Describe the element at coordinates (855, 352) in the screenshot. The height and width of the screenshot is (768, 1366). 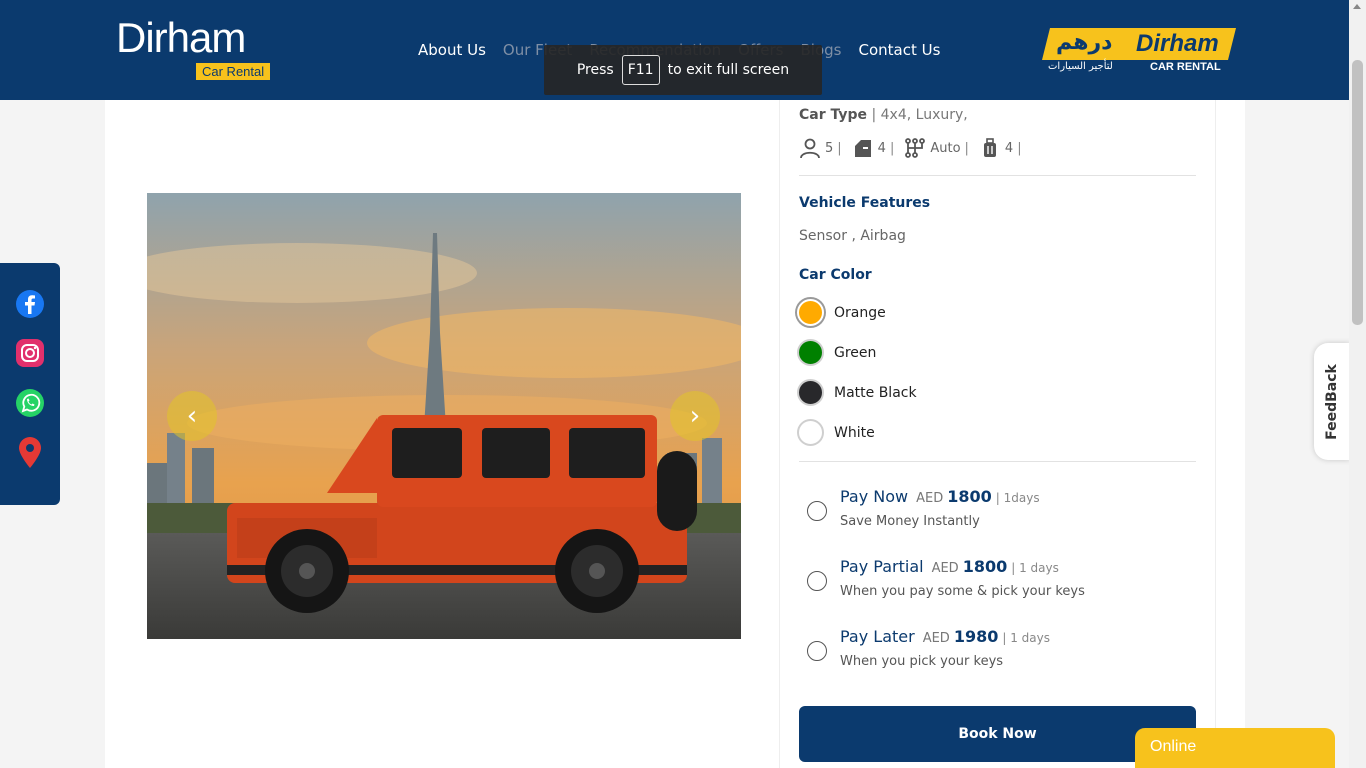
I see `color-label: Green` at that location.